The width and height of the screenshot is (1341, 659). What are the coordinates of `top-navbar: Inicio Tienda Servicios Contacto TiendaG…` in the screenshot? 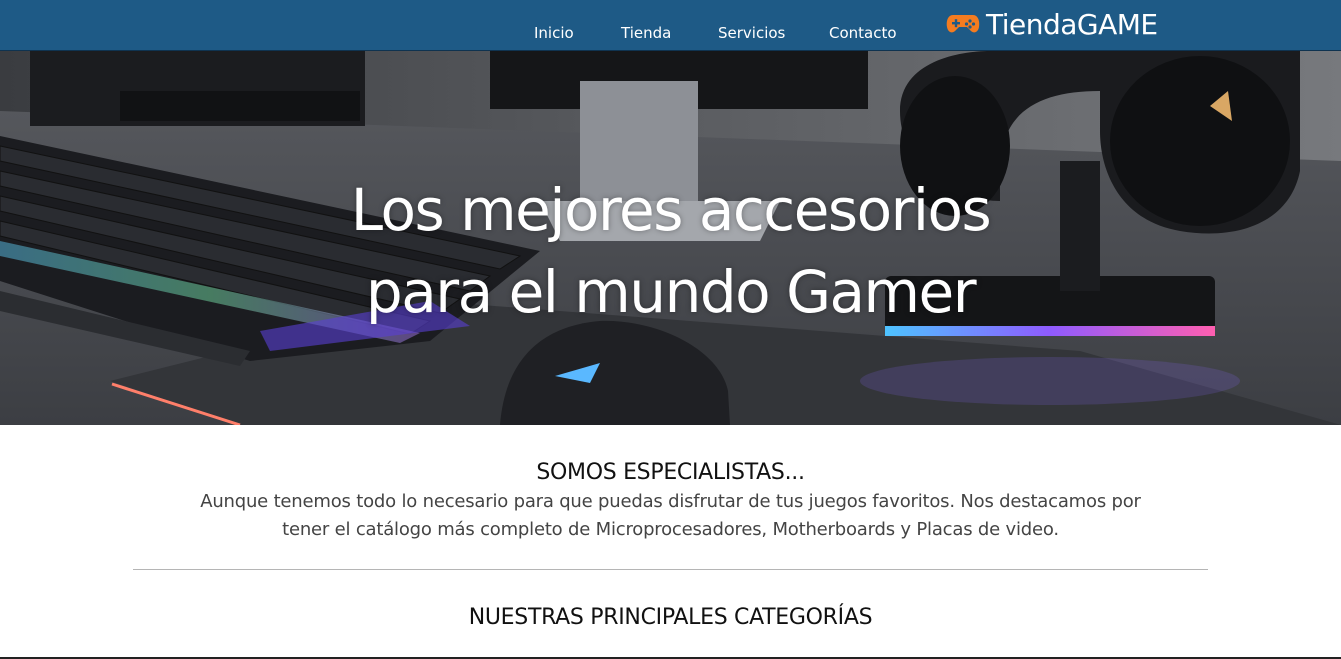 It's located at (670, 25).